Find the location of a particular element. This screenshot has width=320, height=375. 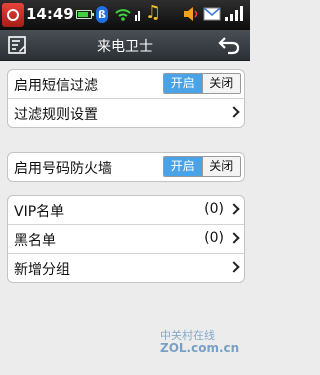

volume-icon is located at coordinates (191, 14).